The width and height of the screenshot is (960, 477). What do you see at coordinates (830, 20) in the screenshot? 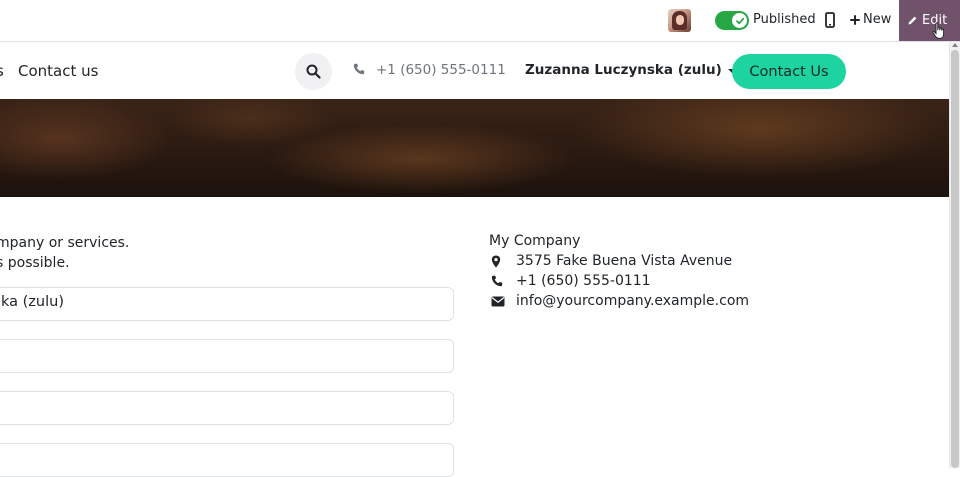
I see `mobile-icon` at bounding box center [830, 20].